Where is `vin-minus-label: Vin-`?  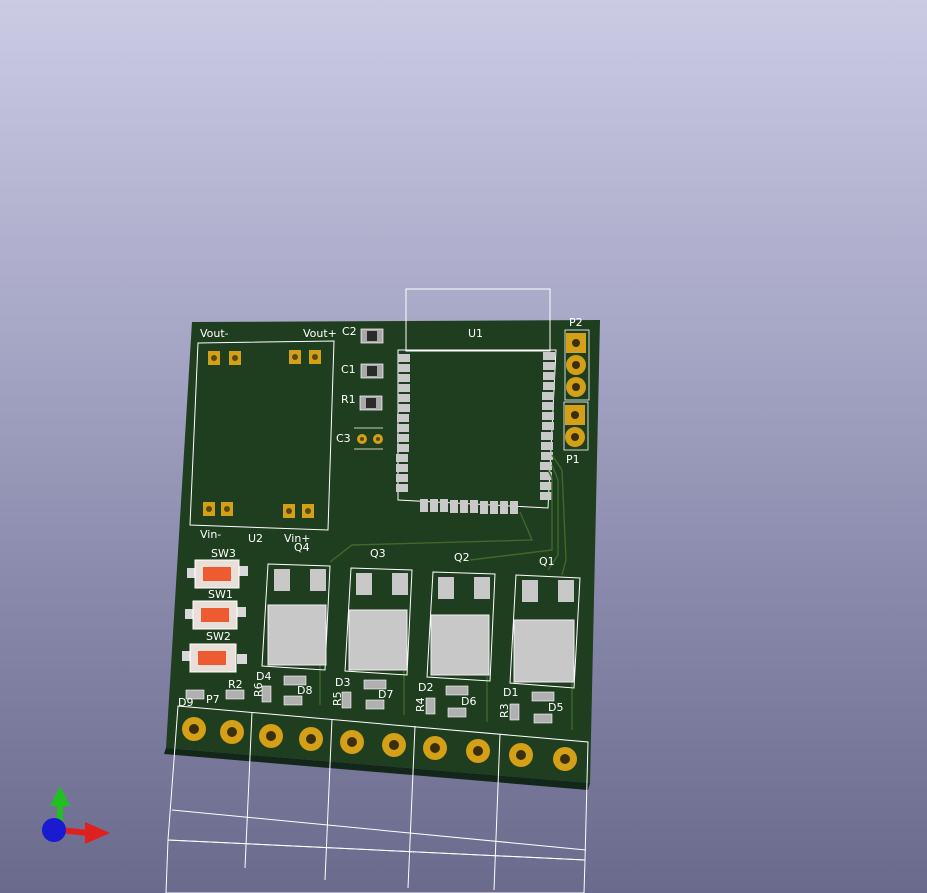
vin-minus-label: Vin- is located at coordinates (210, 534).